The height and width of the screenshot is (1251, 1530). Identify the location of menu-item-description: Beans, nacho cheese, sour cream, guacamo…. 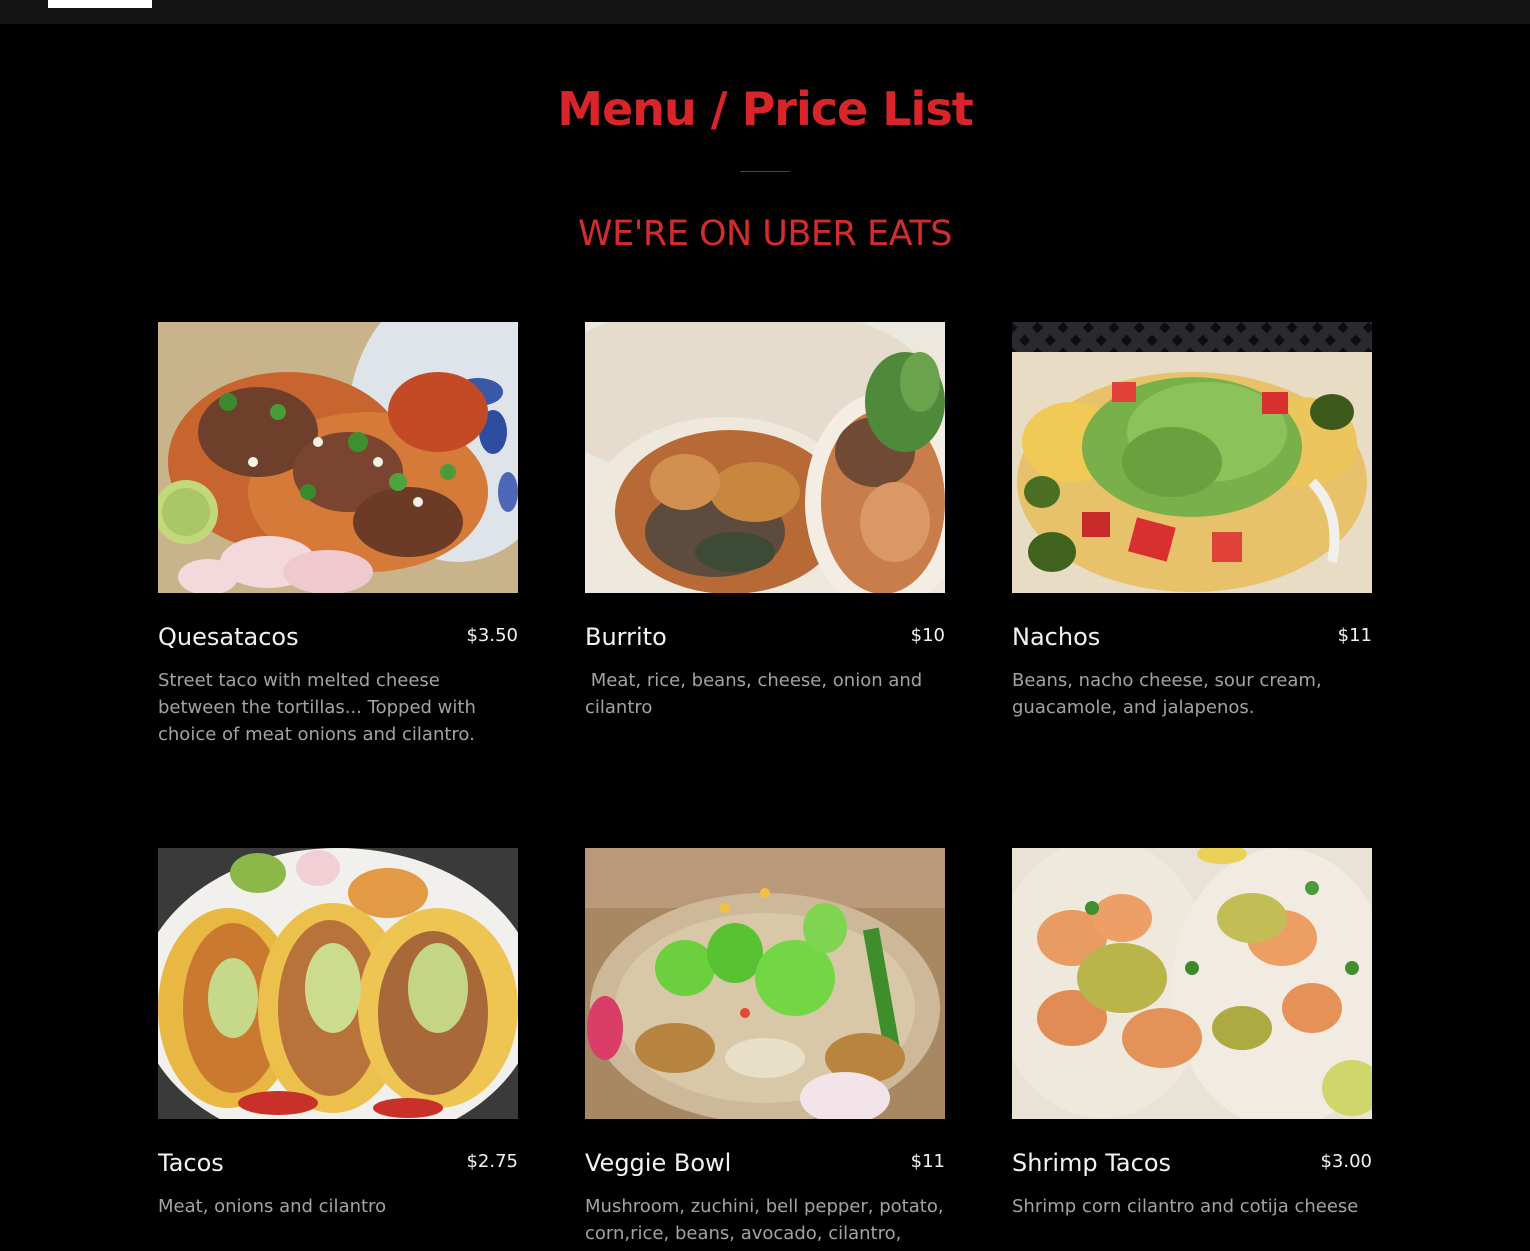
(1170, 694).